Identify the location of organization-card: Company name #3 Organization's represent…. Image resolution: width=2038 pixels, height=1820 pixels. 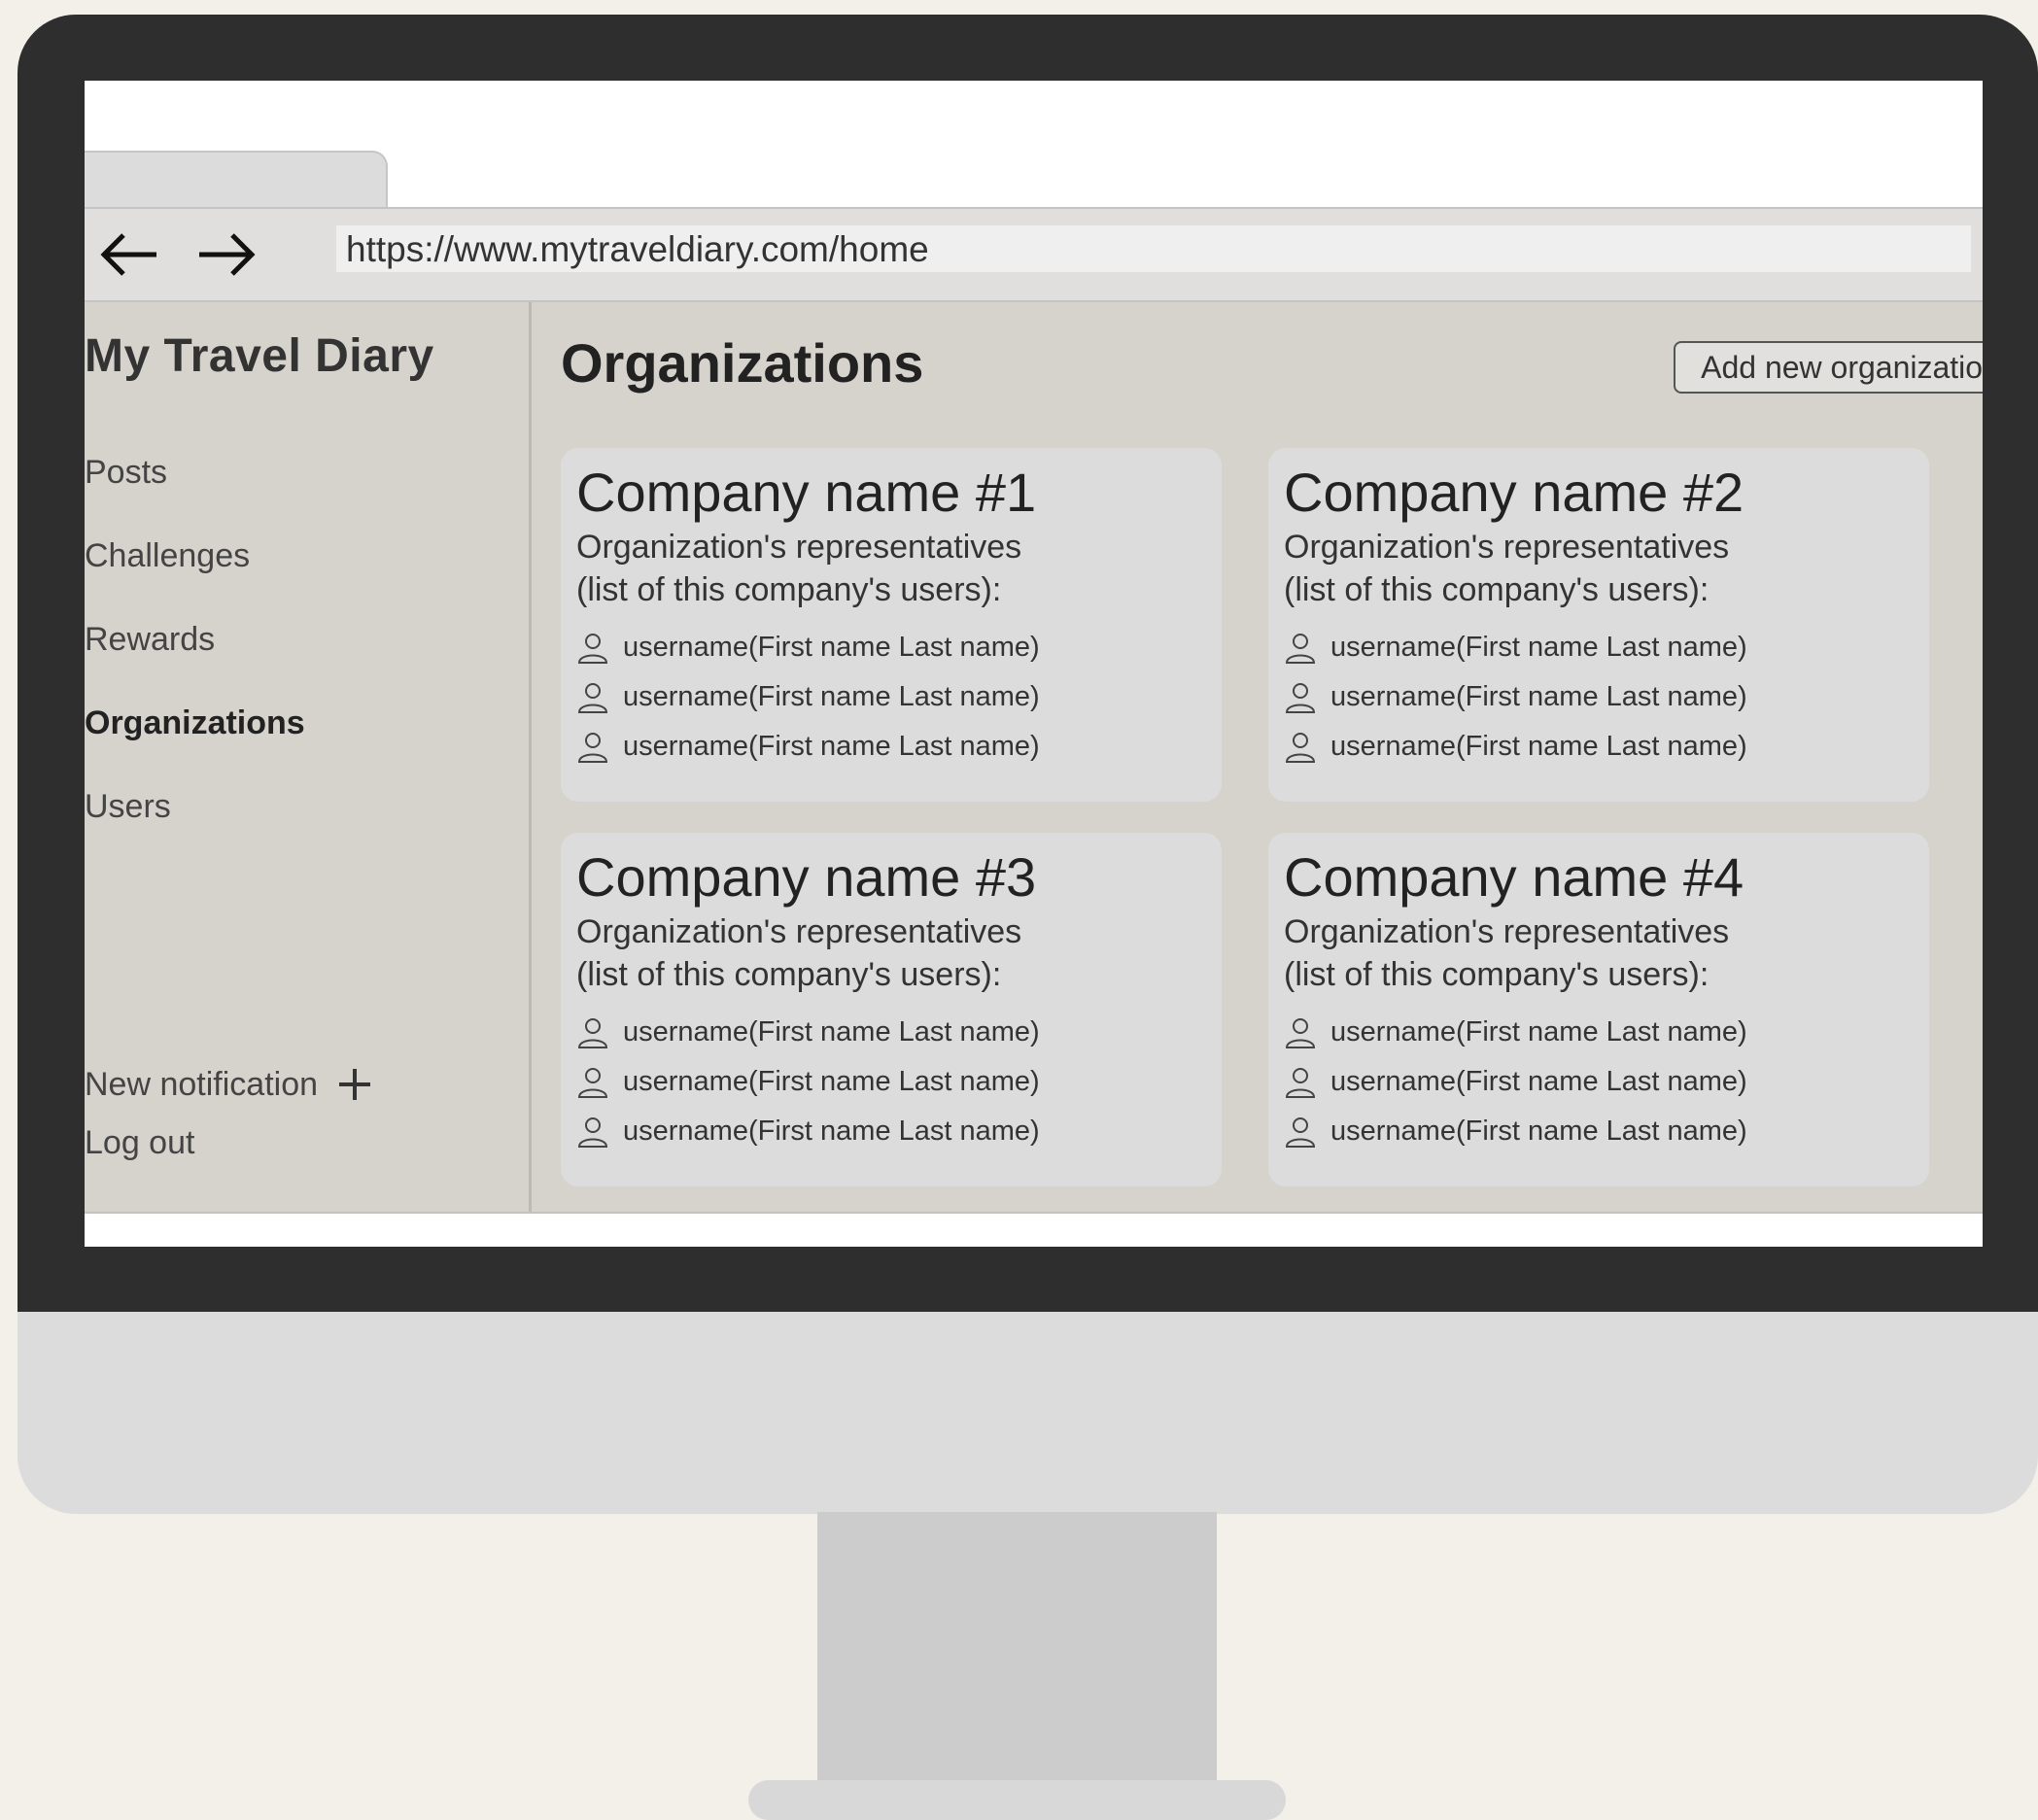
(892, 1009).